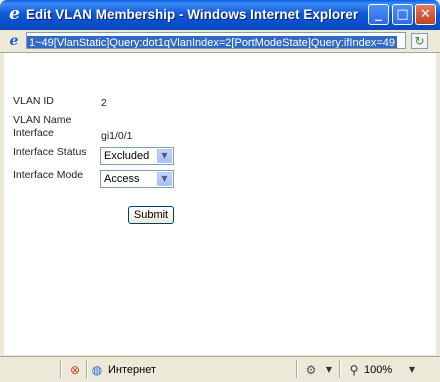  Describe the element at coordinates (33, 101) in the screenshot. I see `vlan-id-label: VLAN ID` at that location.